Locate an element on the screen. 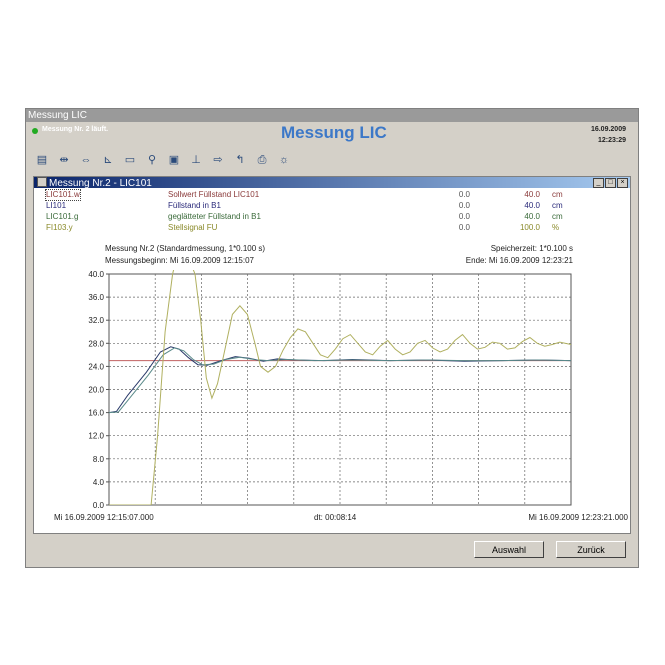 Image resolution: width=665 pixels, height=665 pixels. x-axis-end: Mi 16.09.2009 12:23:21.000 is located at coordinates (578, 517).